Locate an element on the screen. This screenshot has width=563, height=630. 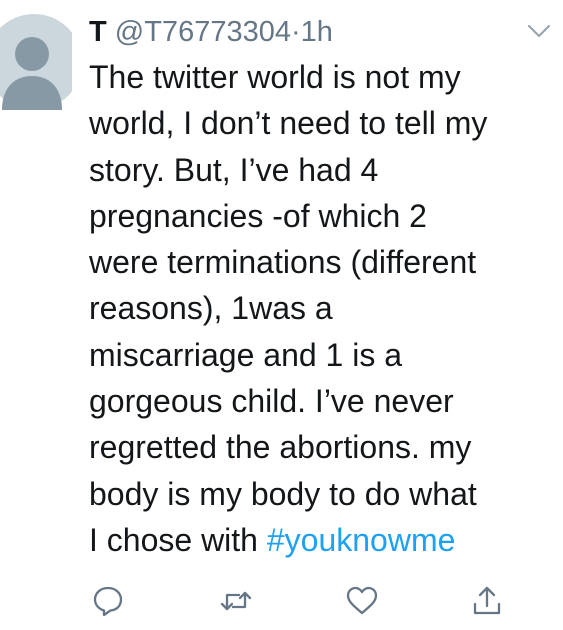
tweet-header: T @T76773304·1h is located at coordinates (211, 32).